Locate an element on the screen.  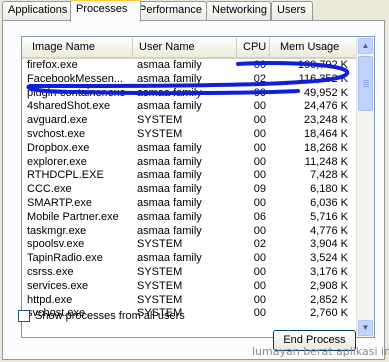
process-row: spoolsv.exe SYSTEM 02 3,904 K is located at coordinates (190, 245).